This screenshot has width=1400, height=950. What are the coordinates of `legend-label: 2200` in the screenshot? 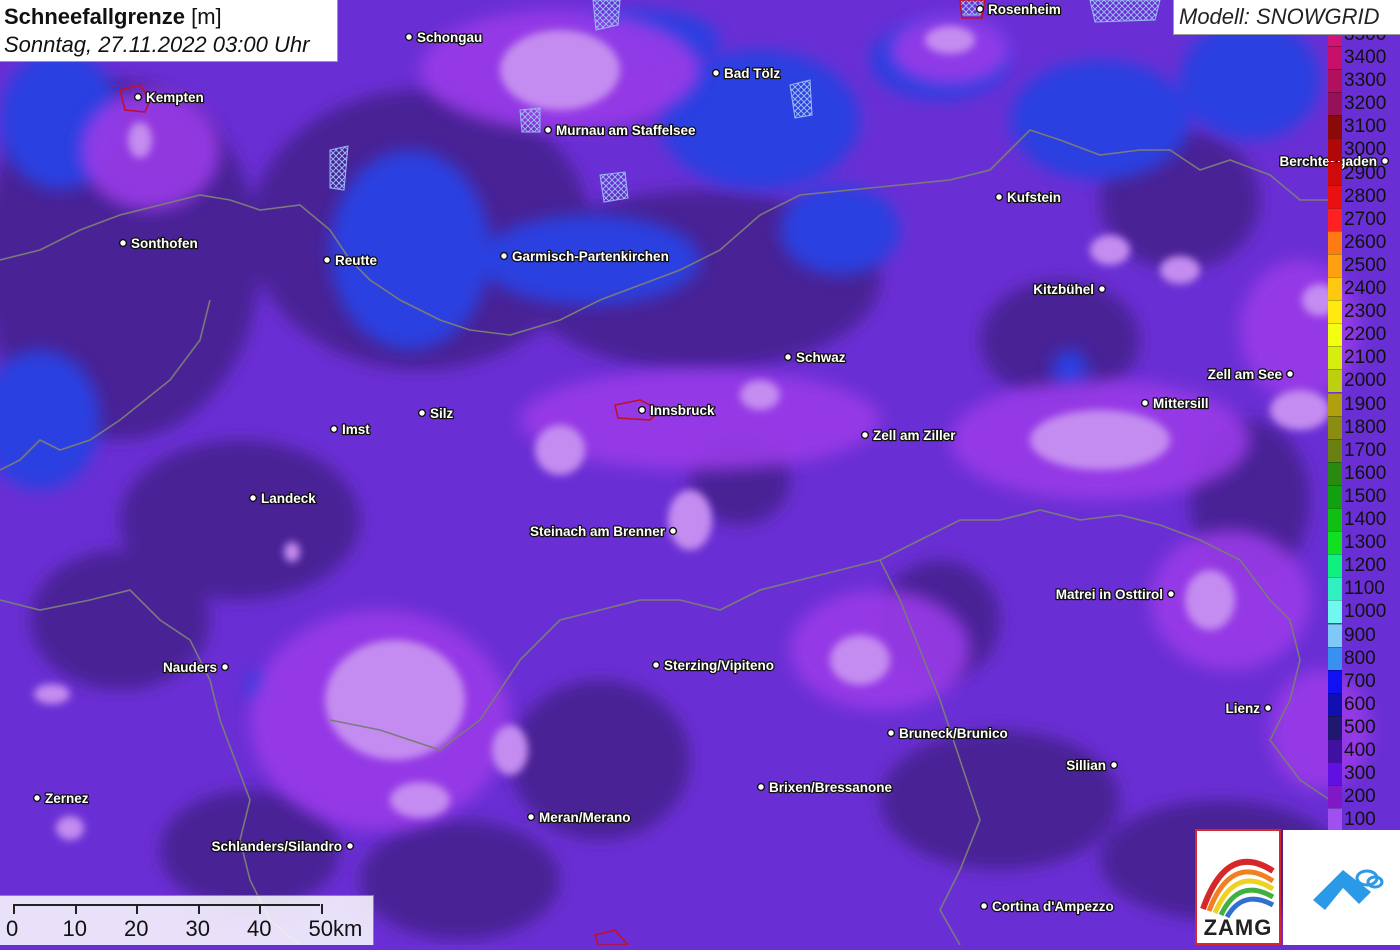 It's located at (1365, 335).